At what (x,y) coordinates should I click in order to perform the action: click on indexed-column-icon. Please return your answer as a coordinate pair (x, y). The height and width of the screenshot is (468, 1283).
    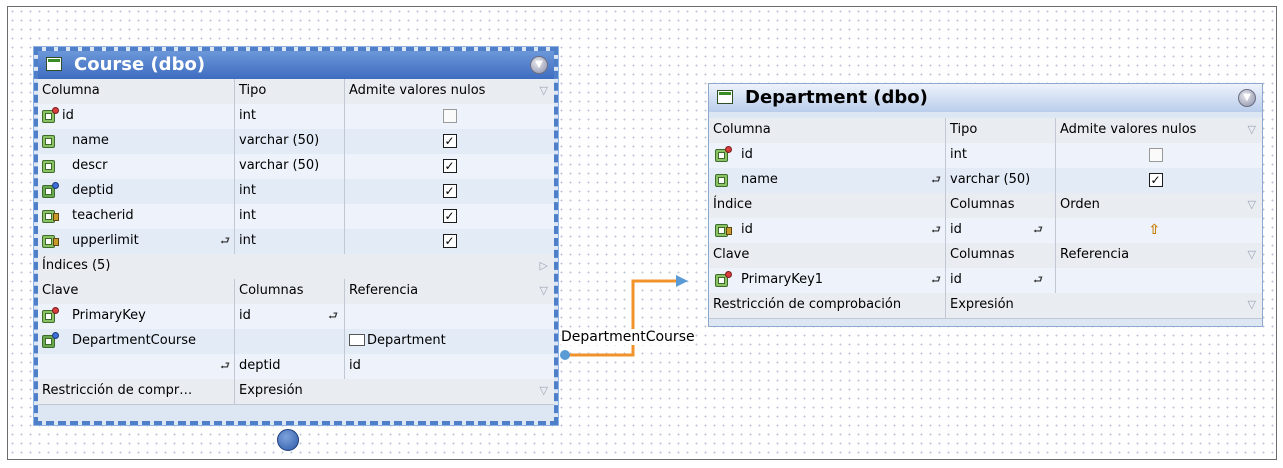
    Looking at the image, I should click on (50, 241).